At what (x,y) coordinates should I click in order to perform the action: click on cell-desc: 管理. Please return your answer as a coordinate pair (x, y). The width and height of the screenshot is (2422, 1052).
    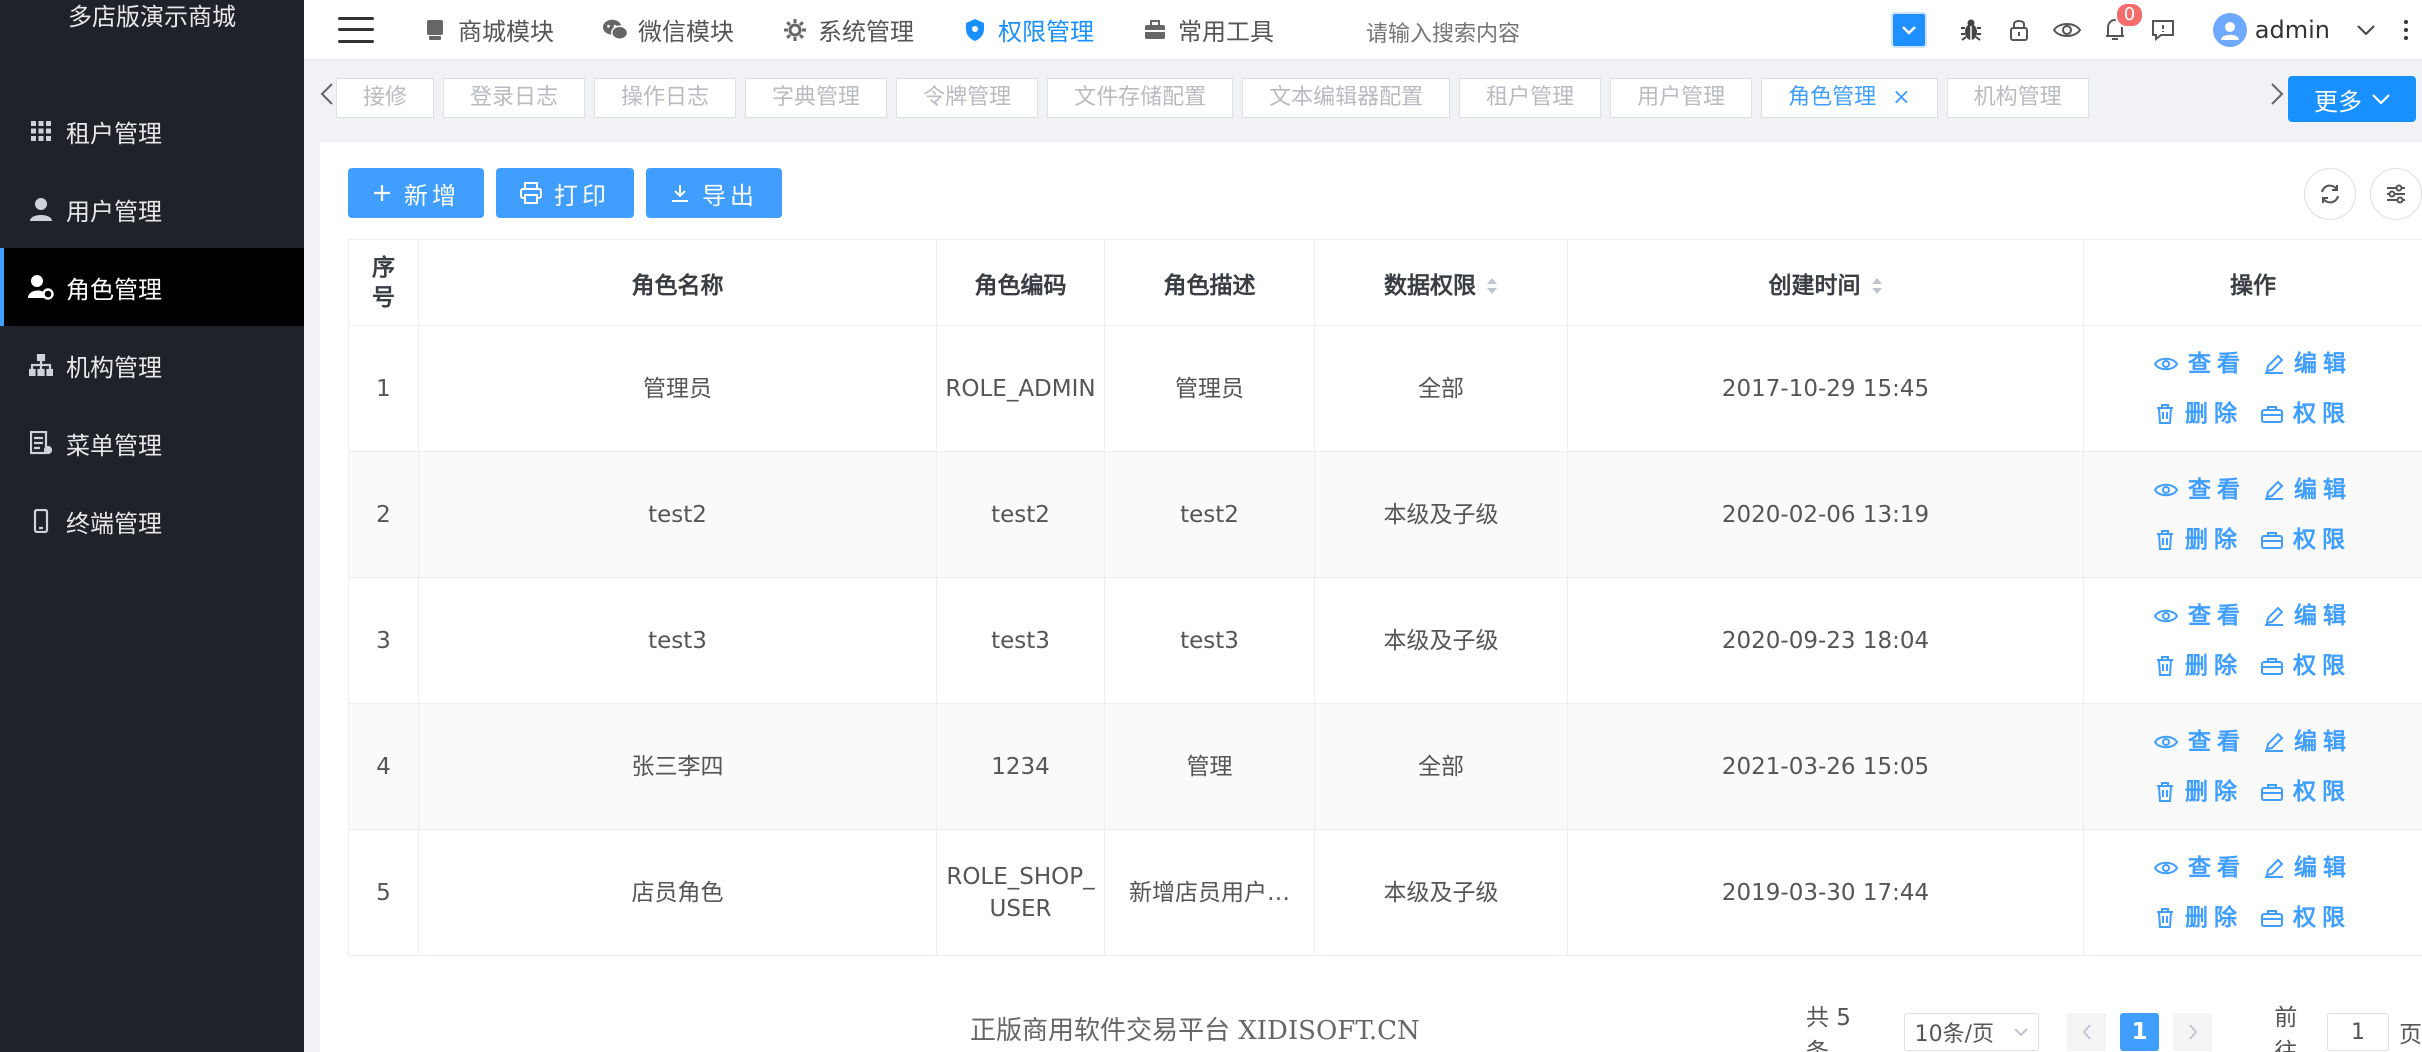
    Looking at the image, I should click on (1209, 766).